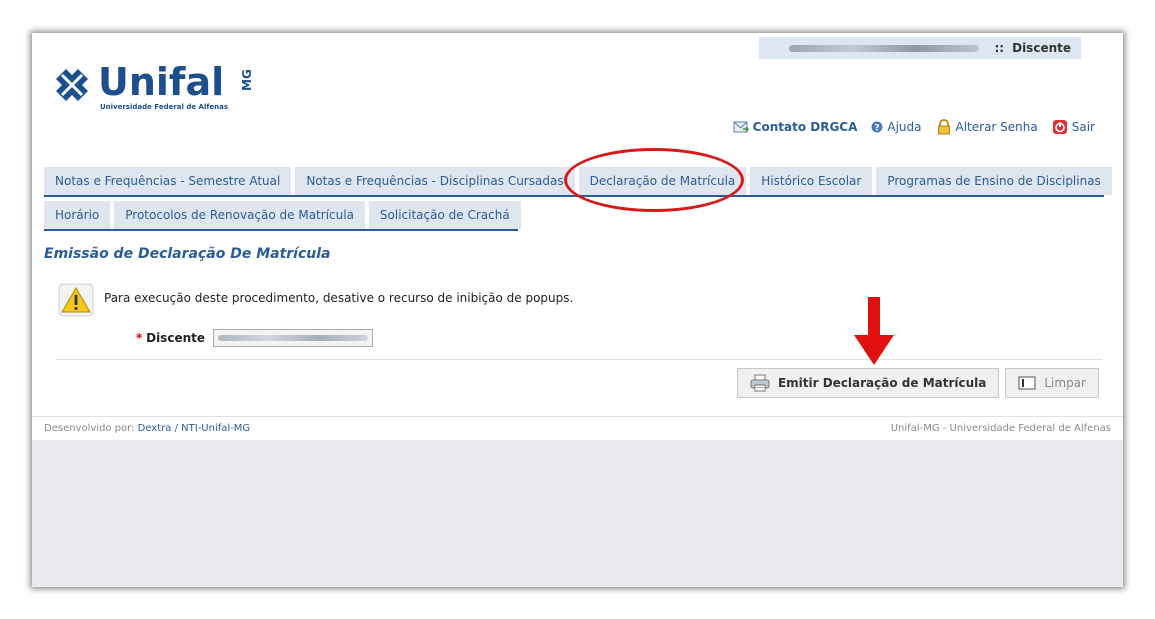 The height and width of the screenshot is (619, 1155). I want to click on required-mark: *, so click(139, 338).